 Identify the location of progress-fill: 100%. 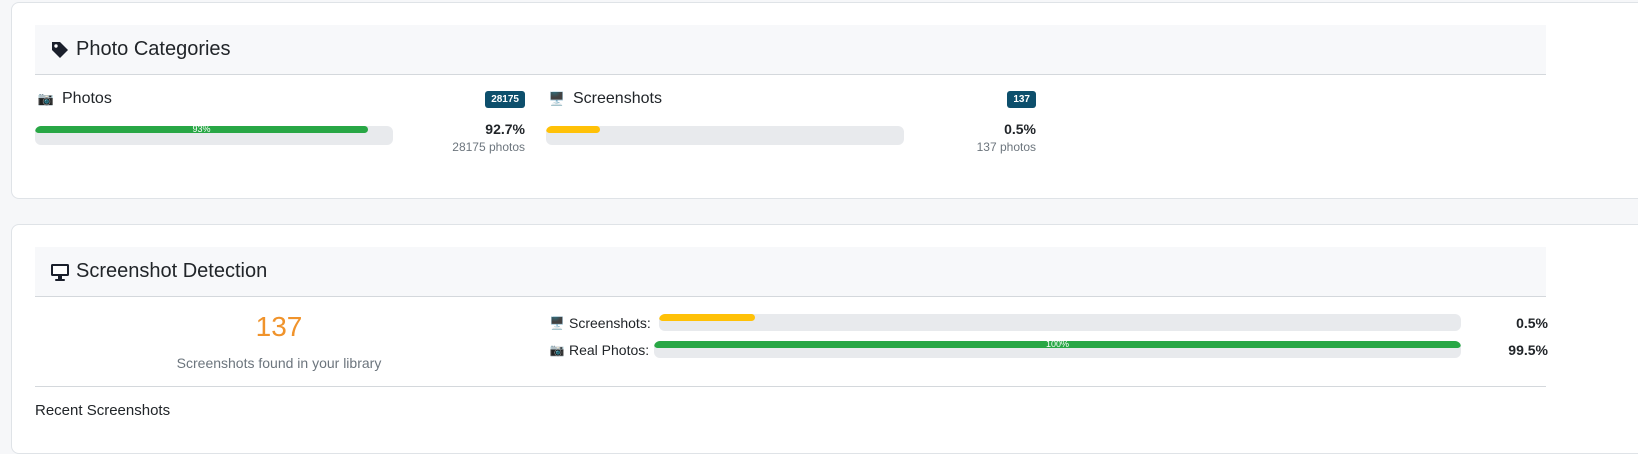
(1057, 345).